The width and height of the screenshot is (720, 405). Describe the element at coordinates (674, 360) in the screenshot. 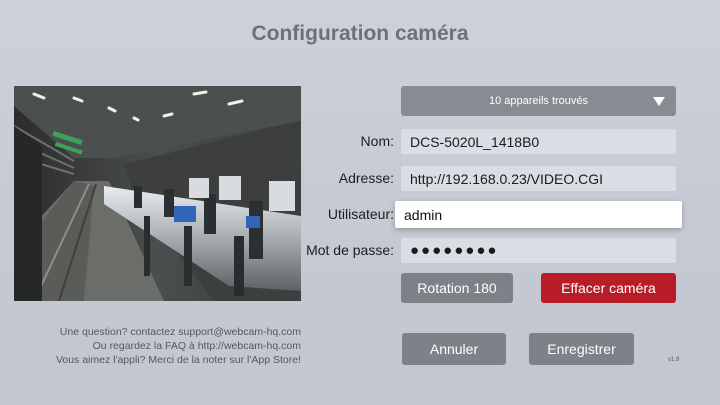

I see `version-label: v1.9` at that location.